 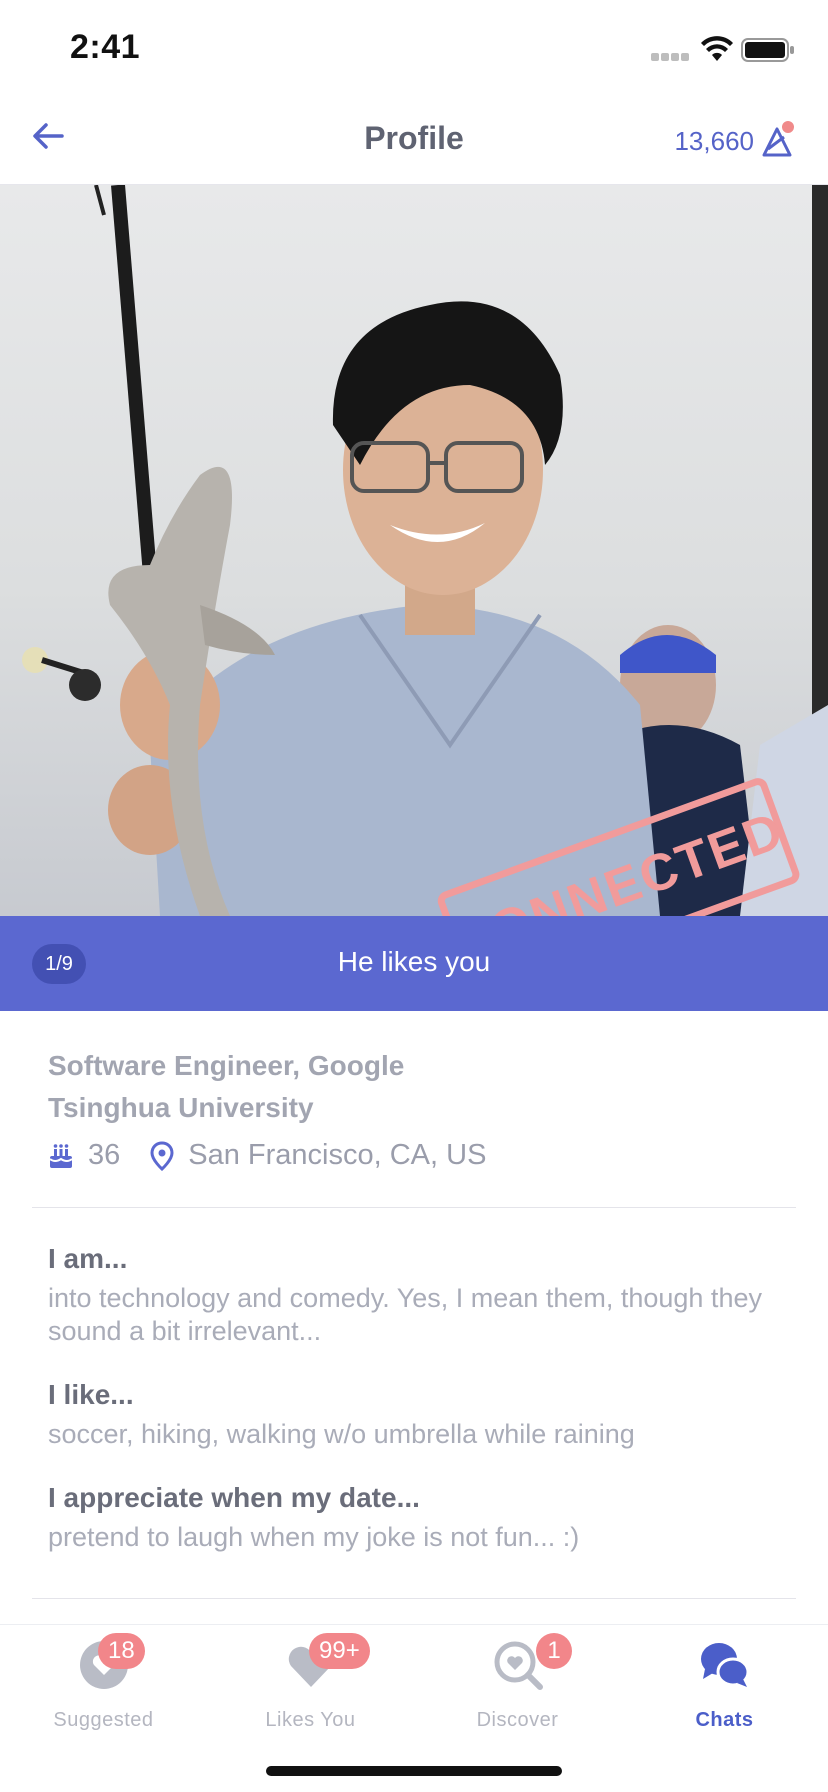 I want to click on points-balance: 13,660, so click(x=735, y=137).